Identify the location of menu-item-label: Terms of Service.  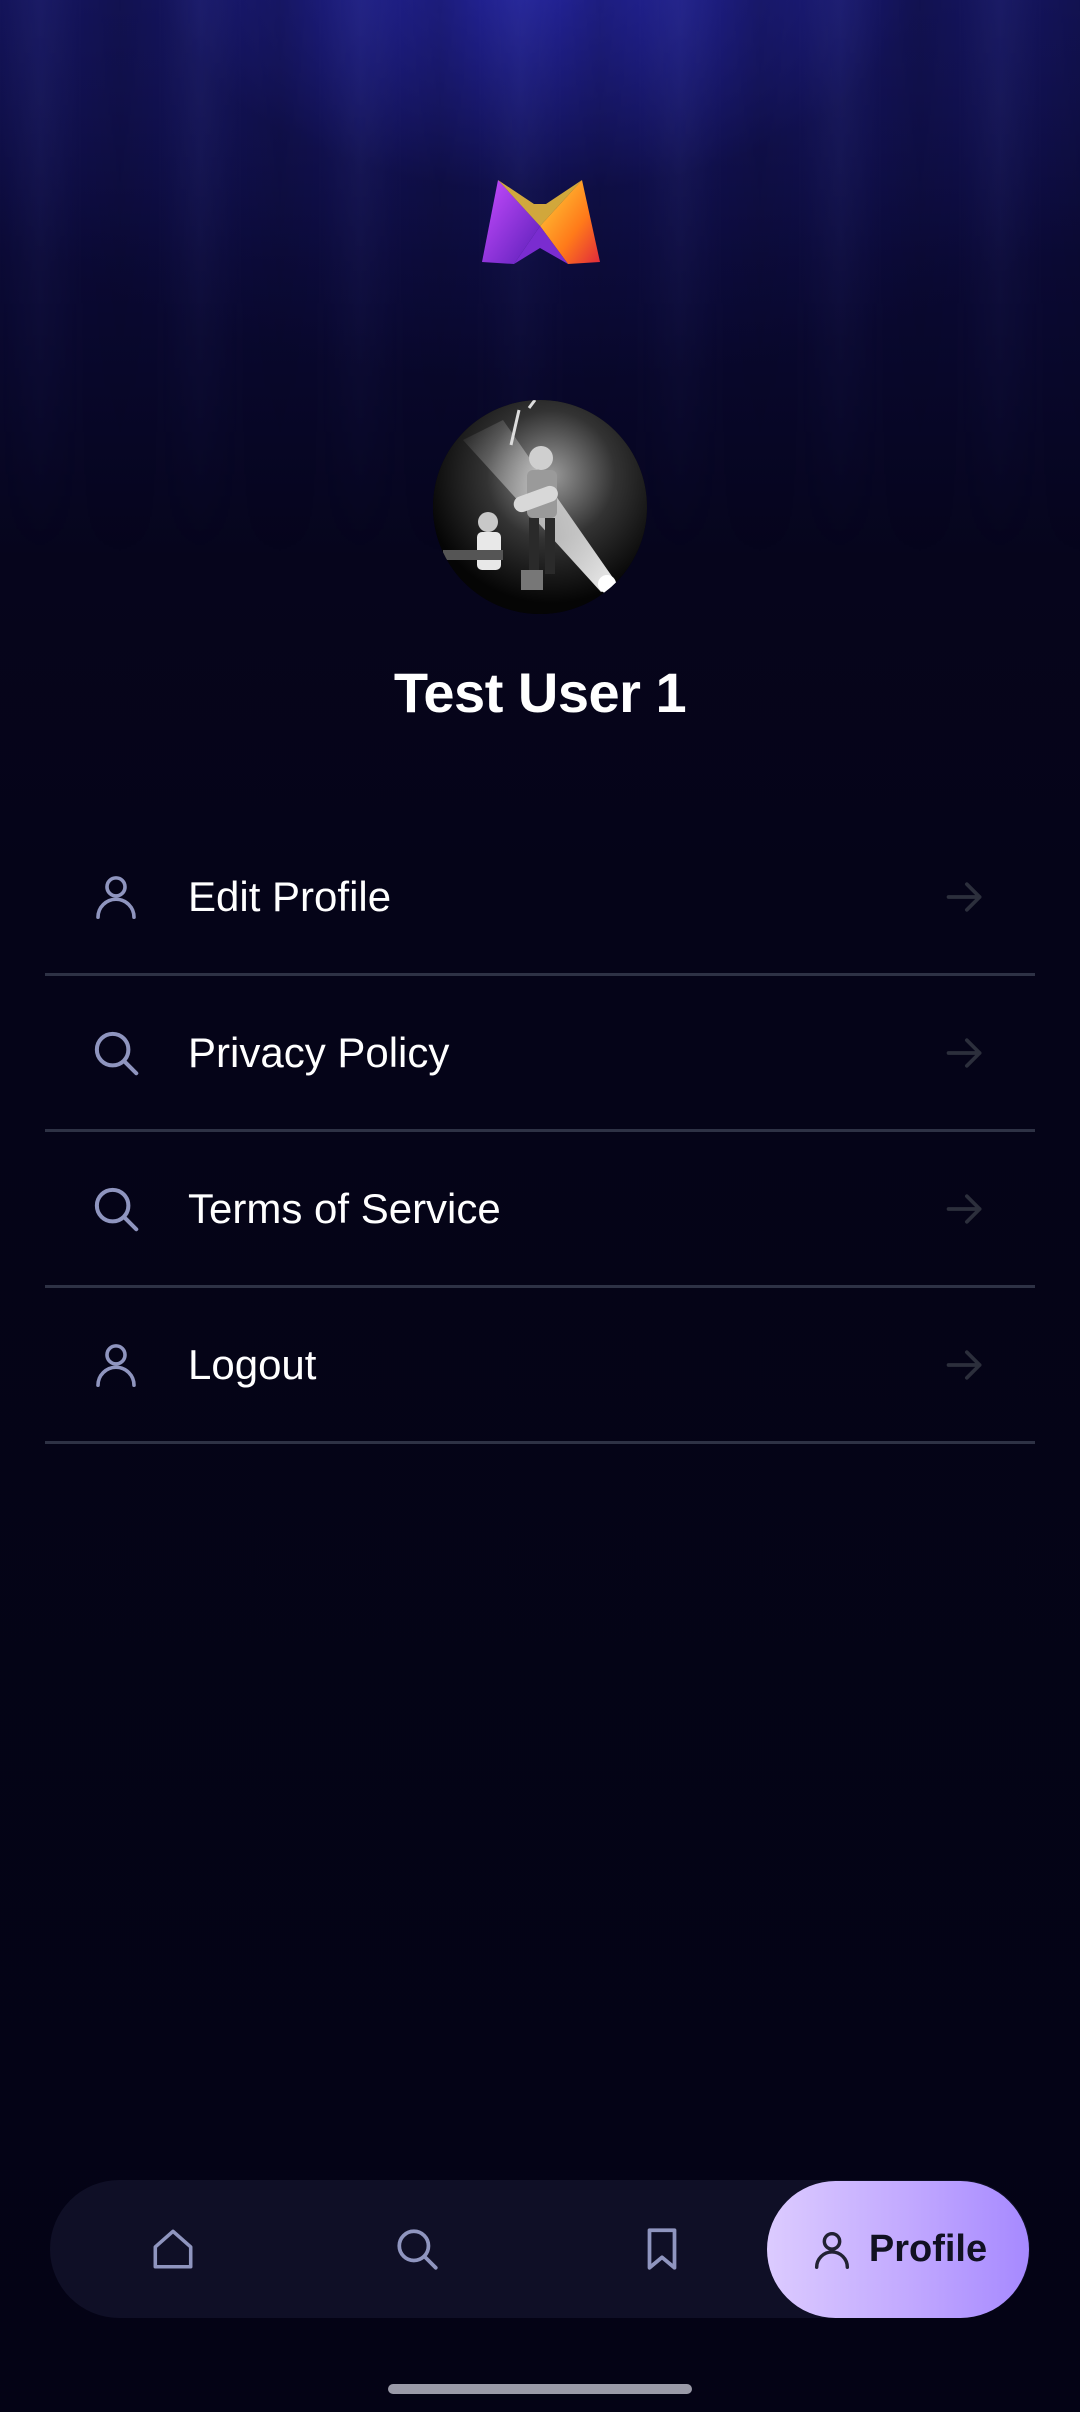
(344, 1208).